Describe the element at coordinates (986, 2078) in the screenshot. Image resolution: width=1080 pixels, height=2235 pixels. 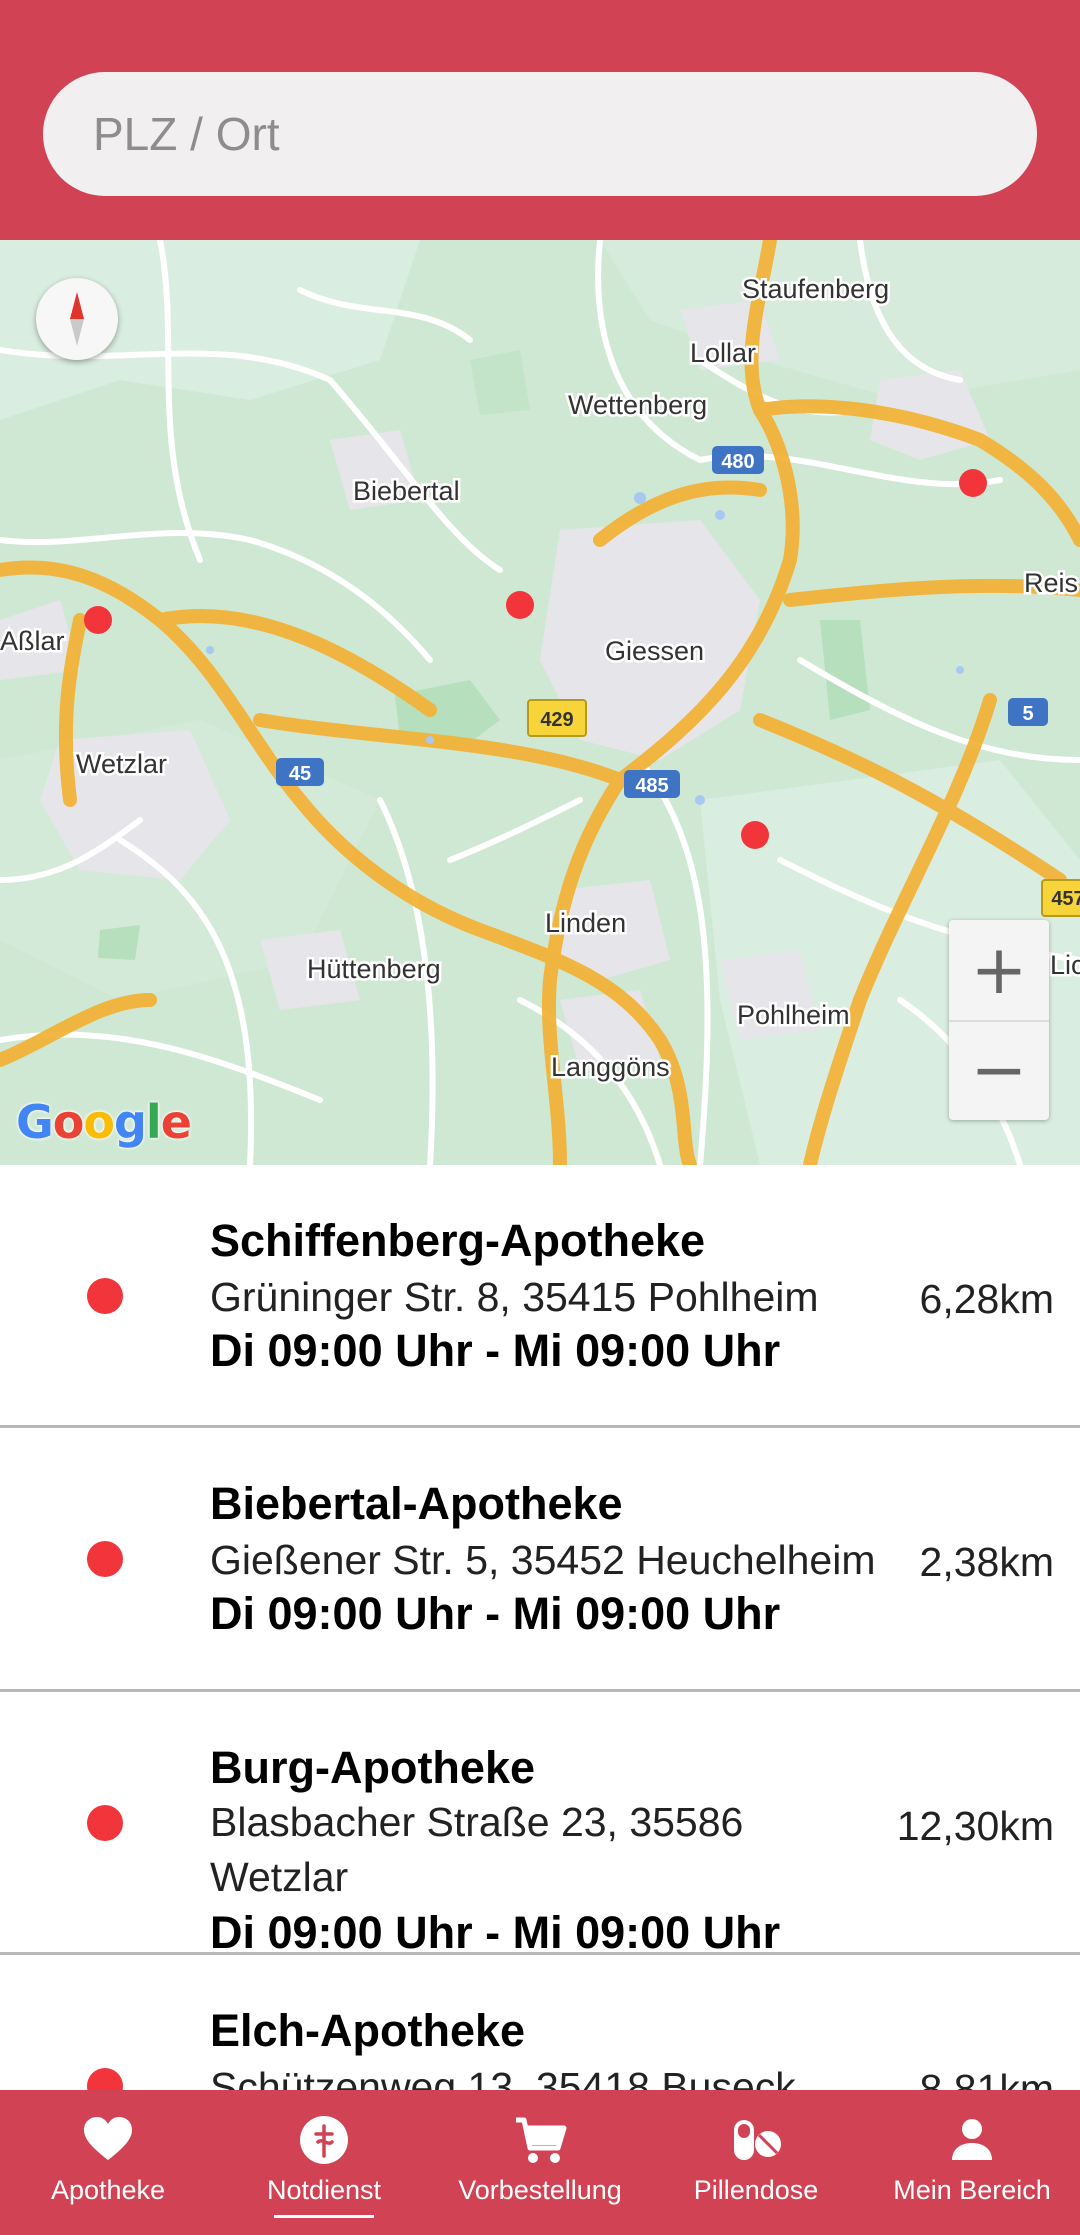
I see `pharmacy-distance: 8,81km` at that location.